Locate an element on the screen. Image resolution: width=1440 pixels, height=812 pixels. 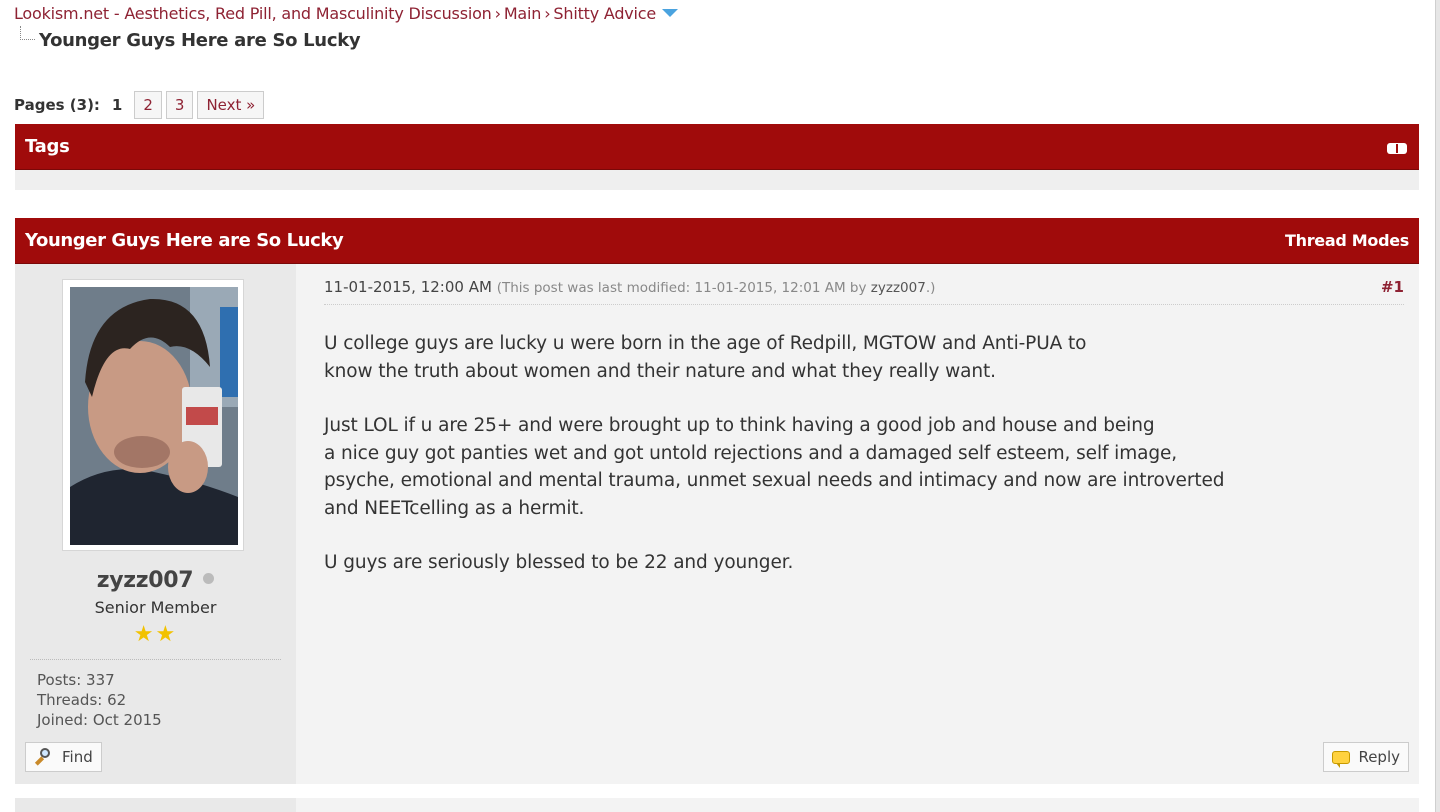
stat-posts: Posts: 337 is located at coordinates (76, 680).